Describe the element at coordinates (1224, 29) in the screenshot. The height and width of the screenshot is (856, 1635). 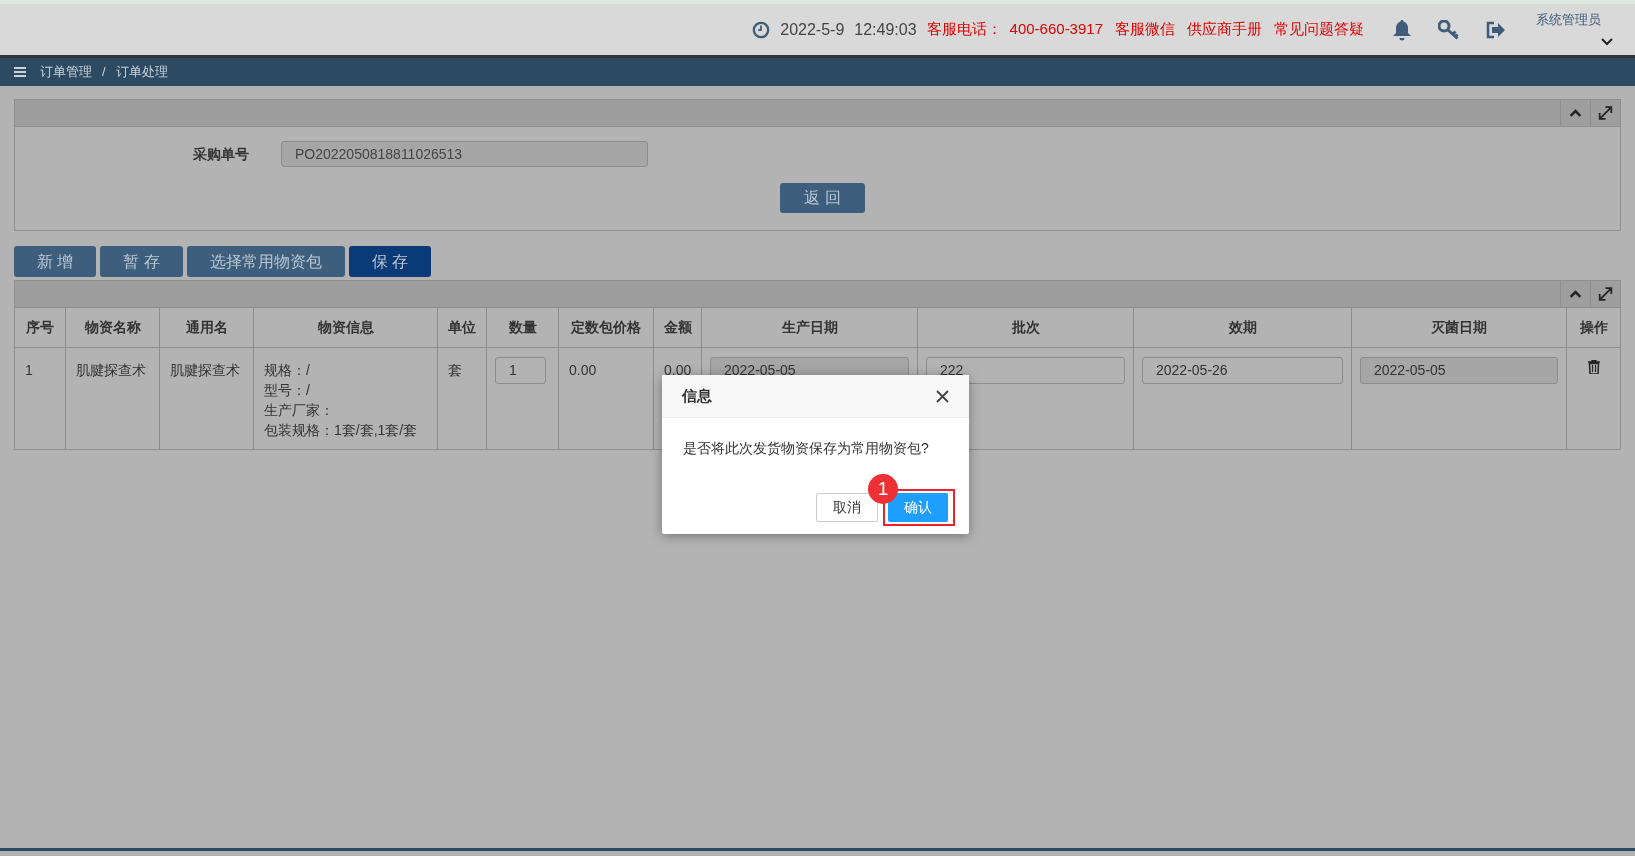
I see `header-link: 供应商手册` at that location.